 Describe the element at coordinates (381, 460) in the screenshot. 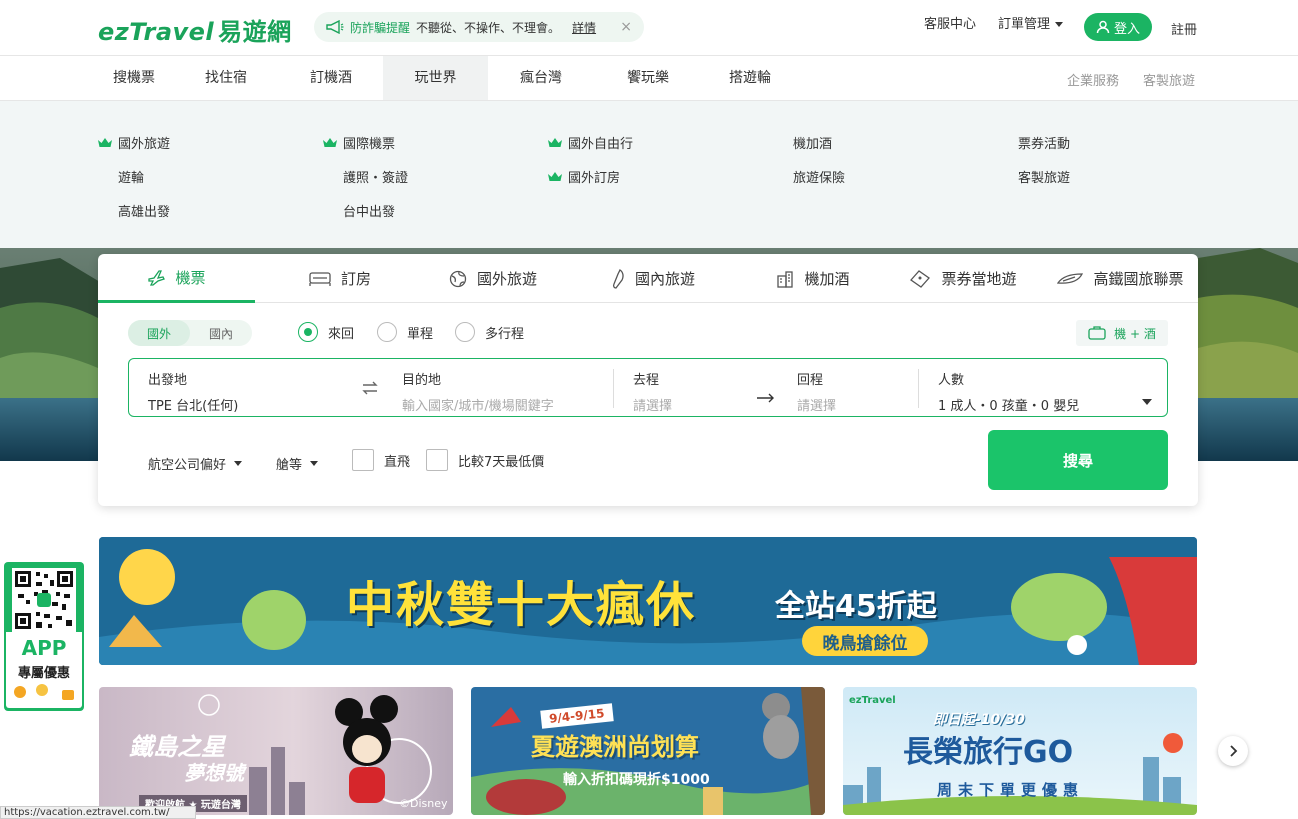

I see `direct-flight-checkbox: 直飛` at that location.